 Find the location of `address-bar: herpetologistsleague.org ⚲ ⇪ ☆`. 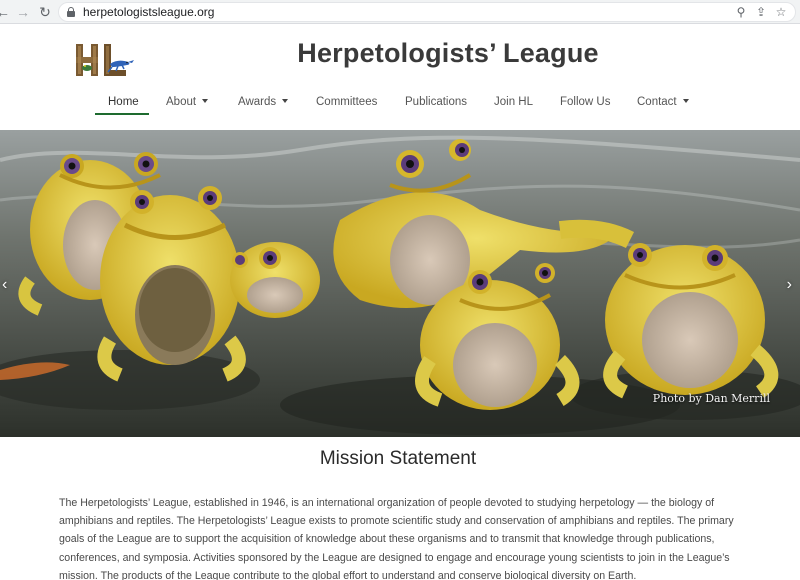

address-bar: herpetologistsleague.org ⚲ ⇪ ☆ is located at coordinates (427, 12).